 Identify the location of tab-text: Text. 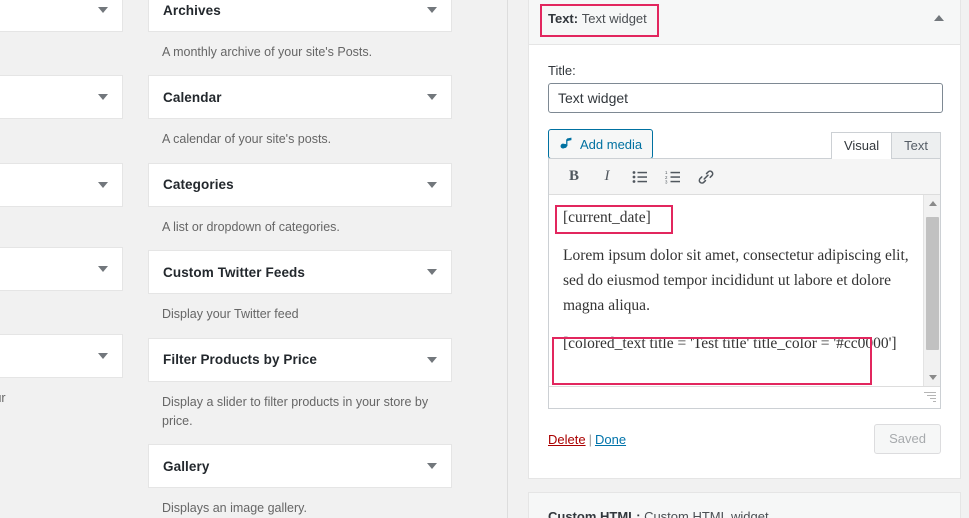
(916, 145).